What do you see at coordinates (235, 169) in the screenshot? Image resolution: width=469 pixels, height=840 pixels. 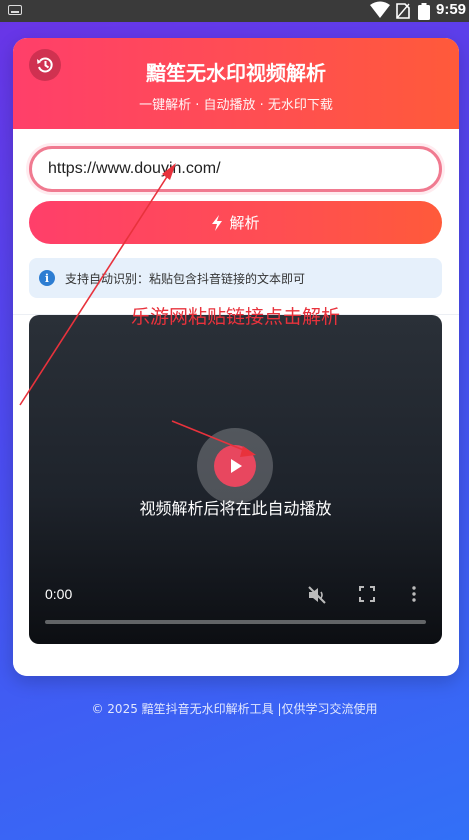 I see `url-input` at bounding box center [235, 169].